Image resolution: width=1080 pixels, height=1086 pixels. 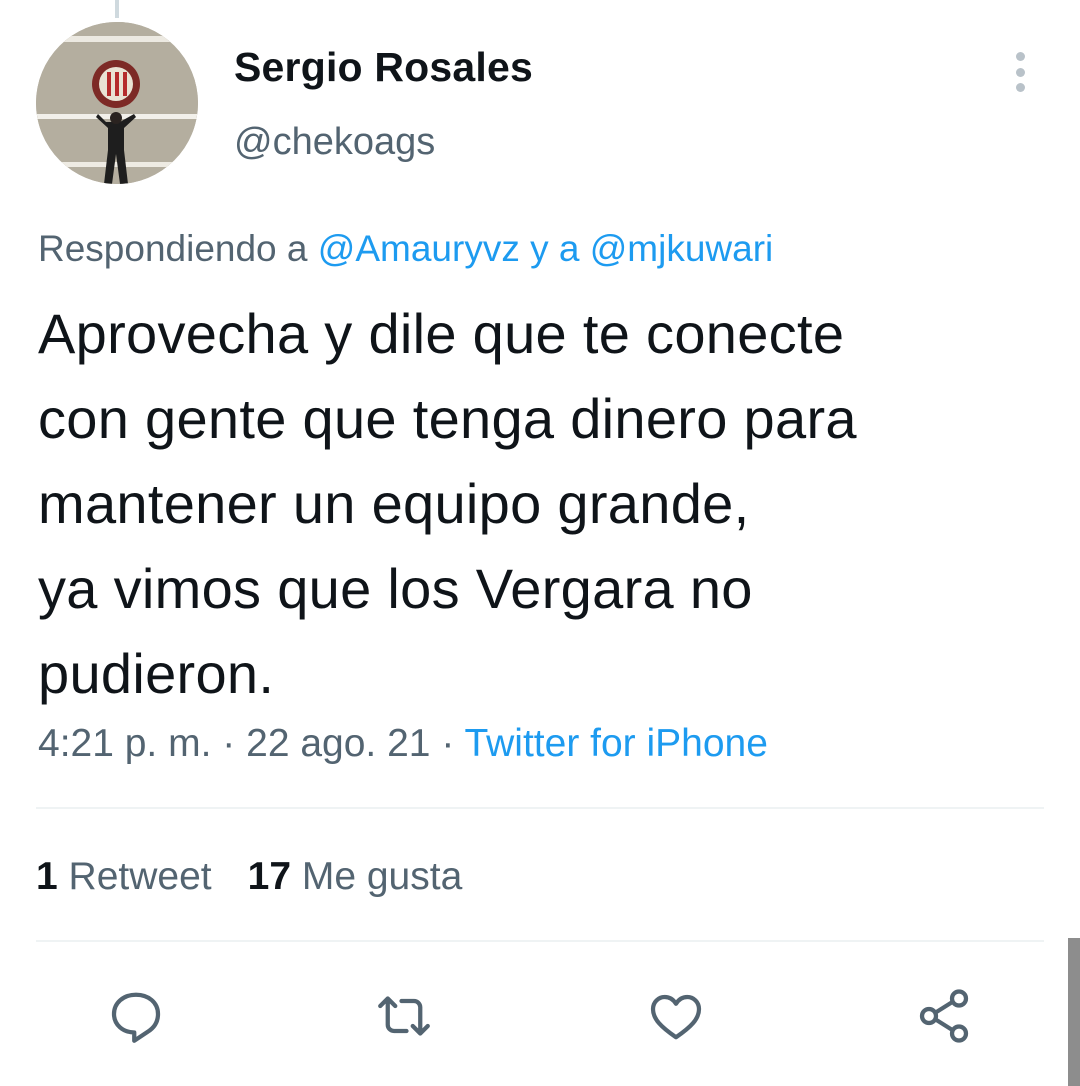 What do you see at coordinates (1020, 72) in the screenshot?
I see `more-options-icon` at bounding box center [1020, 72].